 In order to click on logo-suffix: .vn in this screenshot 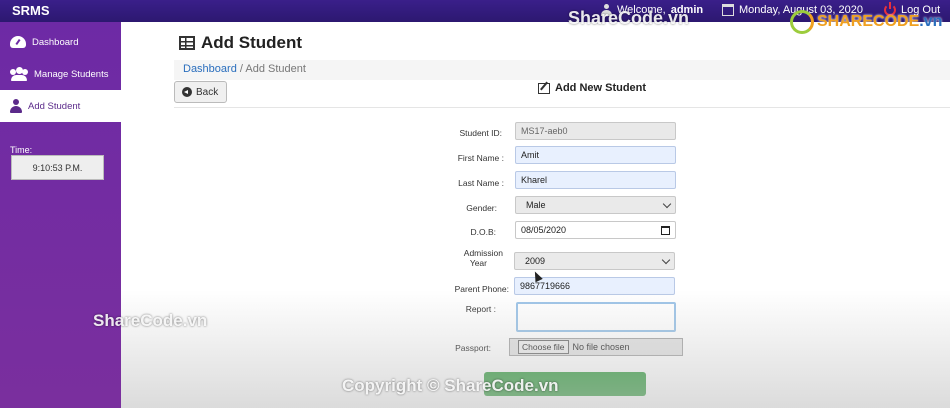, I will do `click(931, 21)`.